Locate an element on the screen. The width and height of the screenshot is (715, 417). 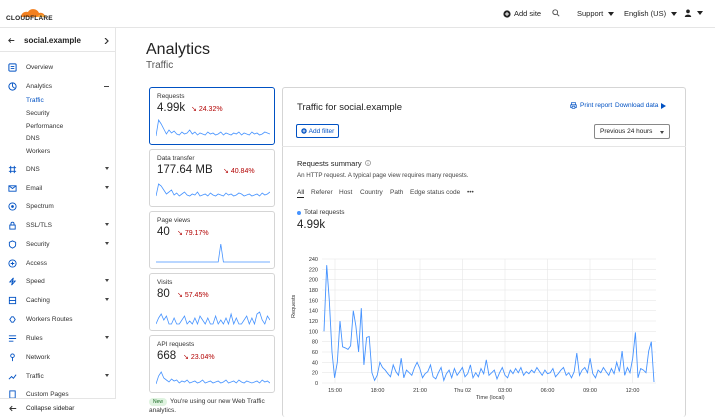
sidebar-item-label: DNS is located at coordinates (33, 169).